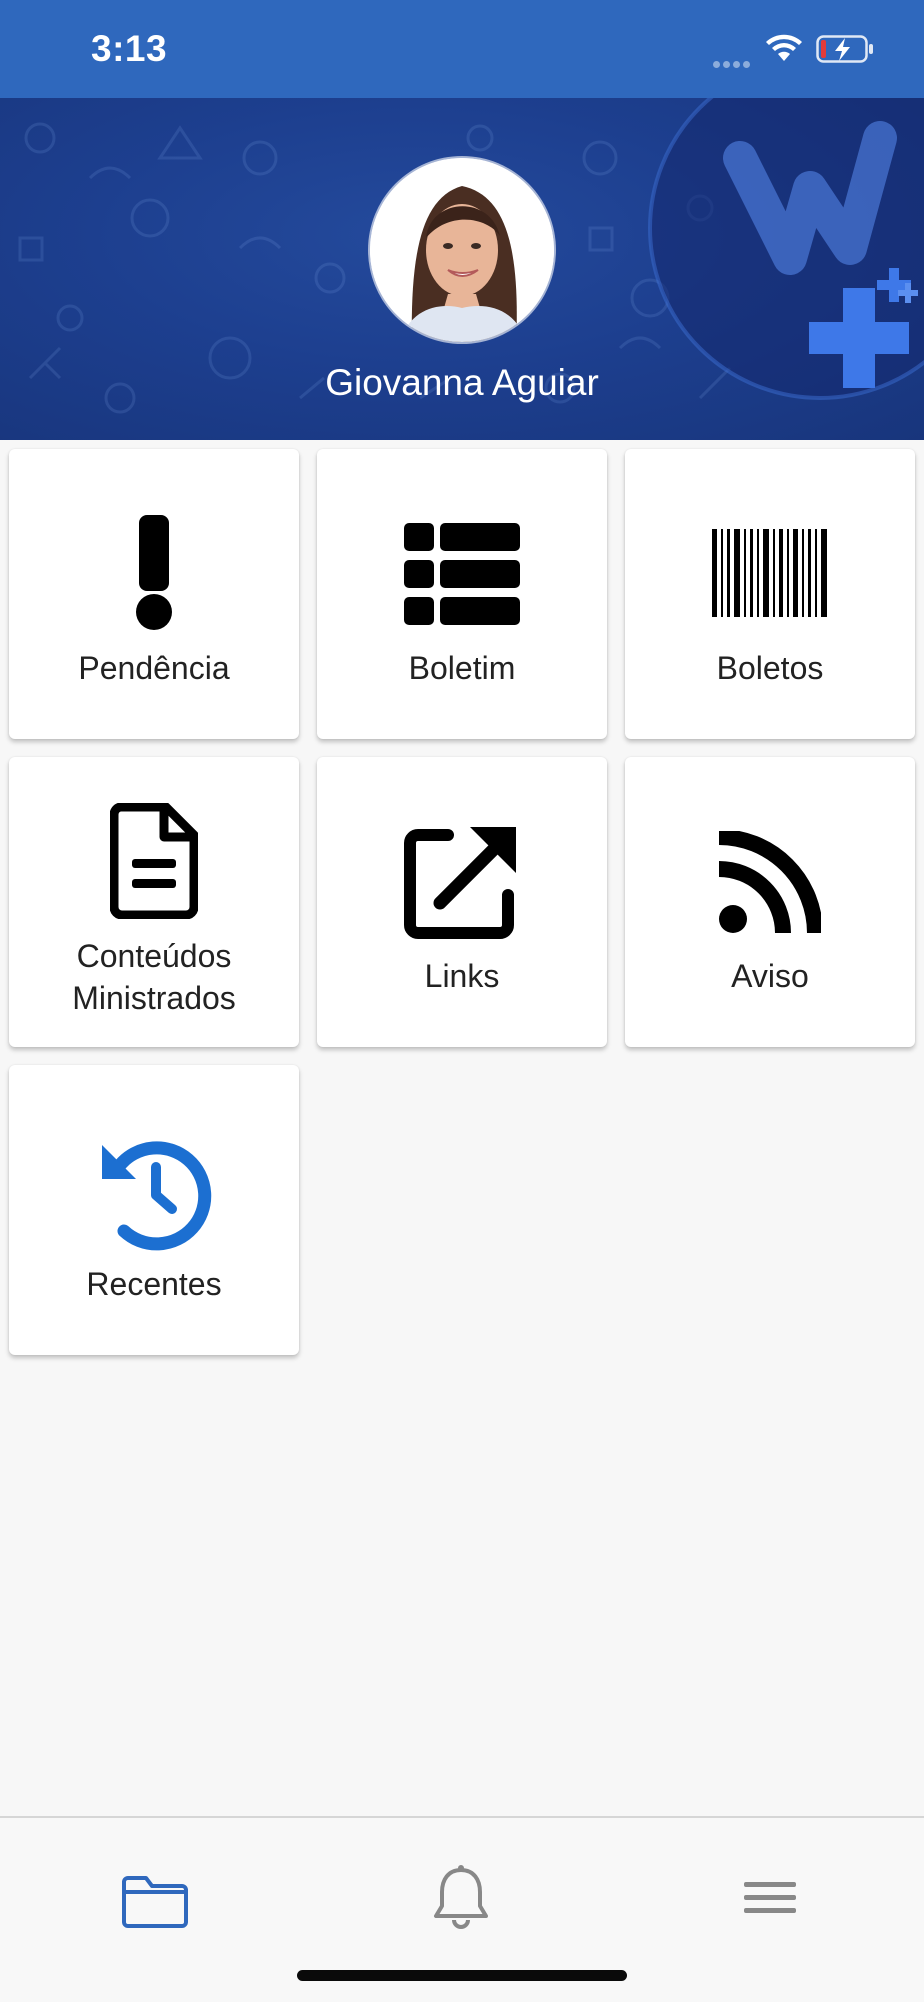 The image size is (924, 2002). What do you see at coordinates (129, 48) in the screenshot?
I see `status-time: 3:13` at bounding box center [129, 48].